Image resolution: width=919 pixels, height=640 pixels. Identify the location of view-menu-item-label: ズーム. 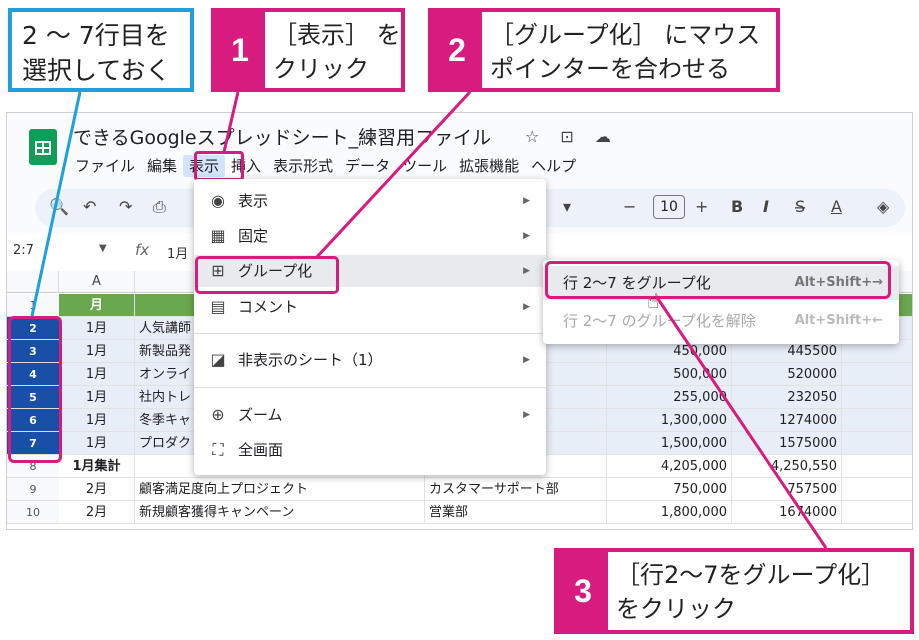
(260, 415).